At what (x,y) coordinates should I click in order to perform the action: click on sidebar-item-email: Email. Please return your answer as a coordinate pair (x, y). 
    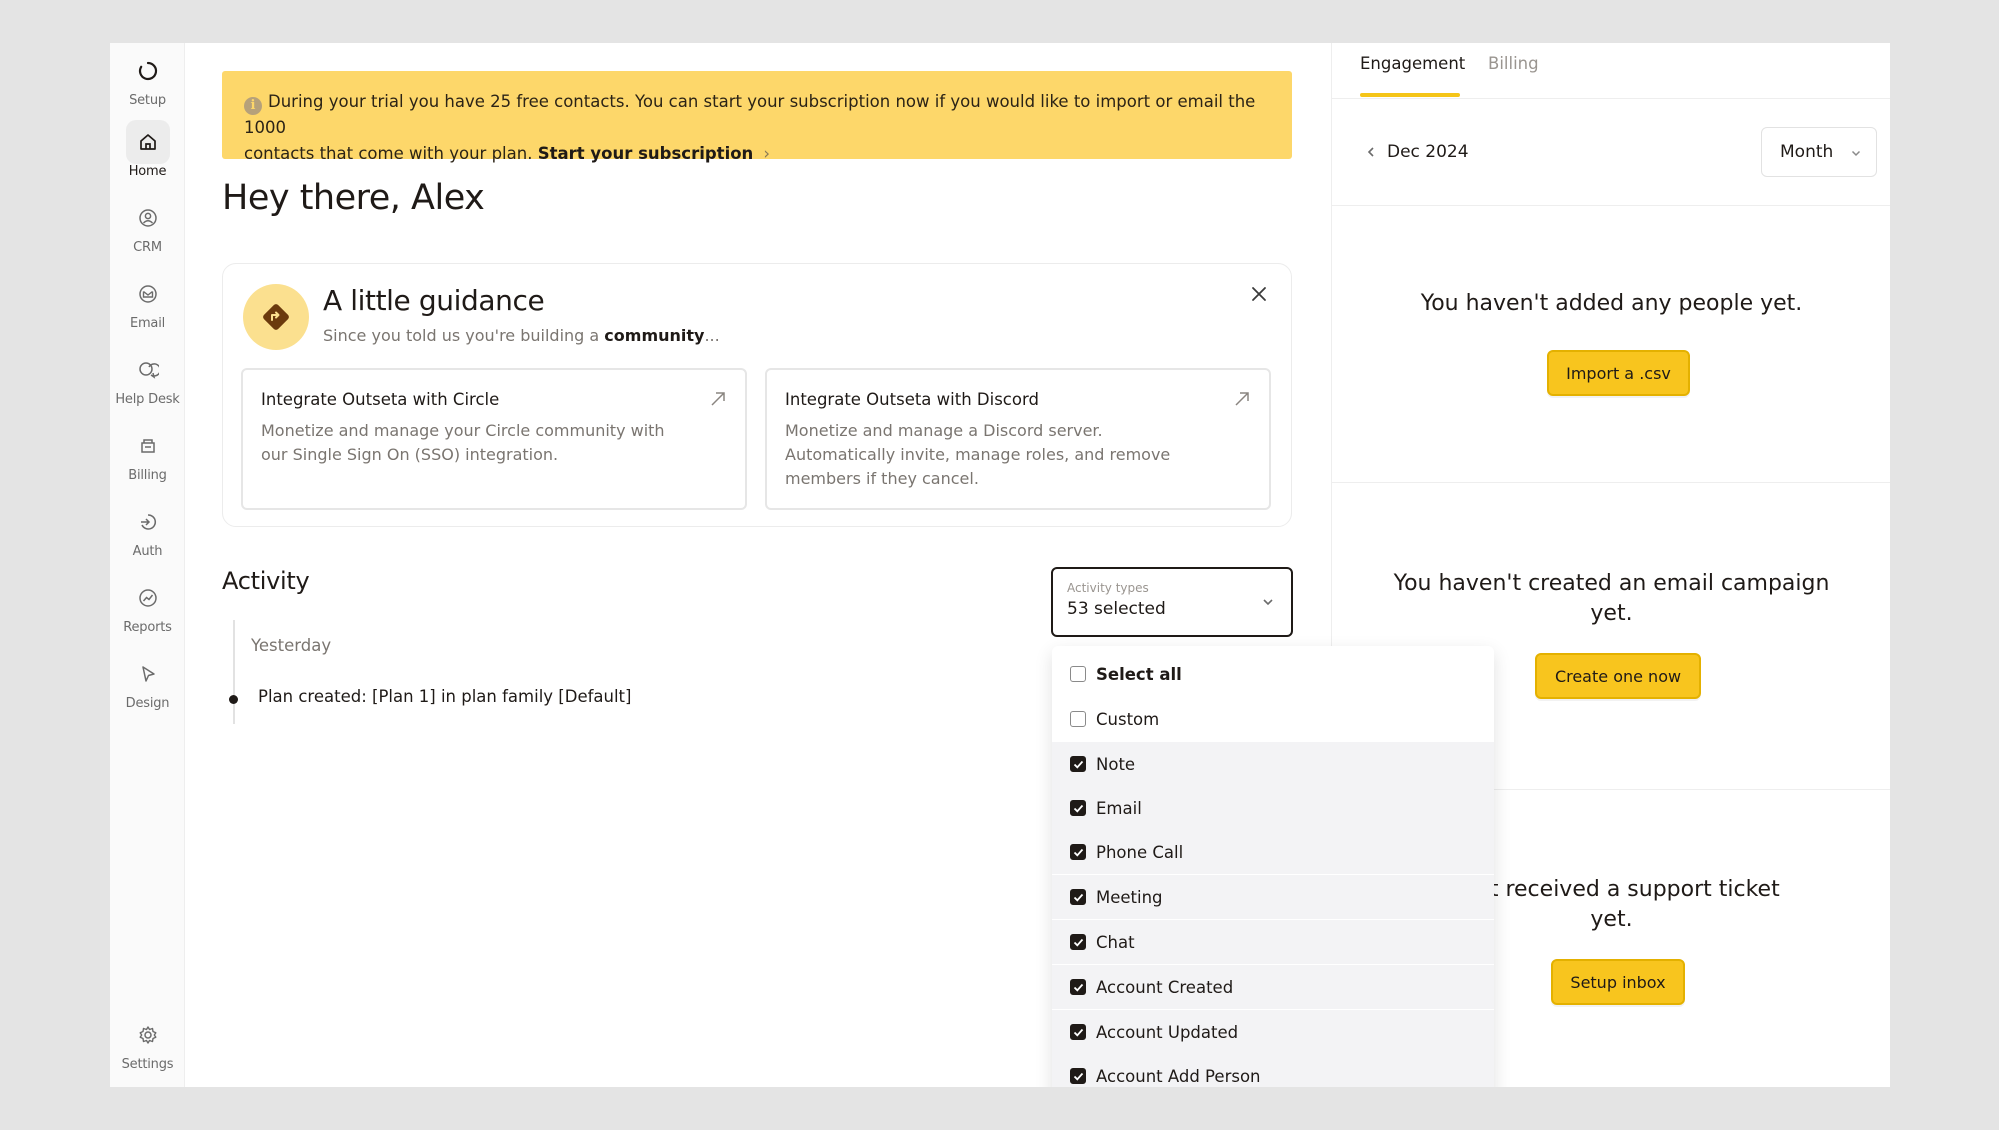
    Looking at the image, I should click on (147, 308).